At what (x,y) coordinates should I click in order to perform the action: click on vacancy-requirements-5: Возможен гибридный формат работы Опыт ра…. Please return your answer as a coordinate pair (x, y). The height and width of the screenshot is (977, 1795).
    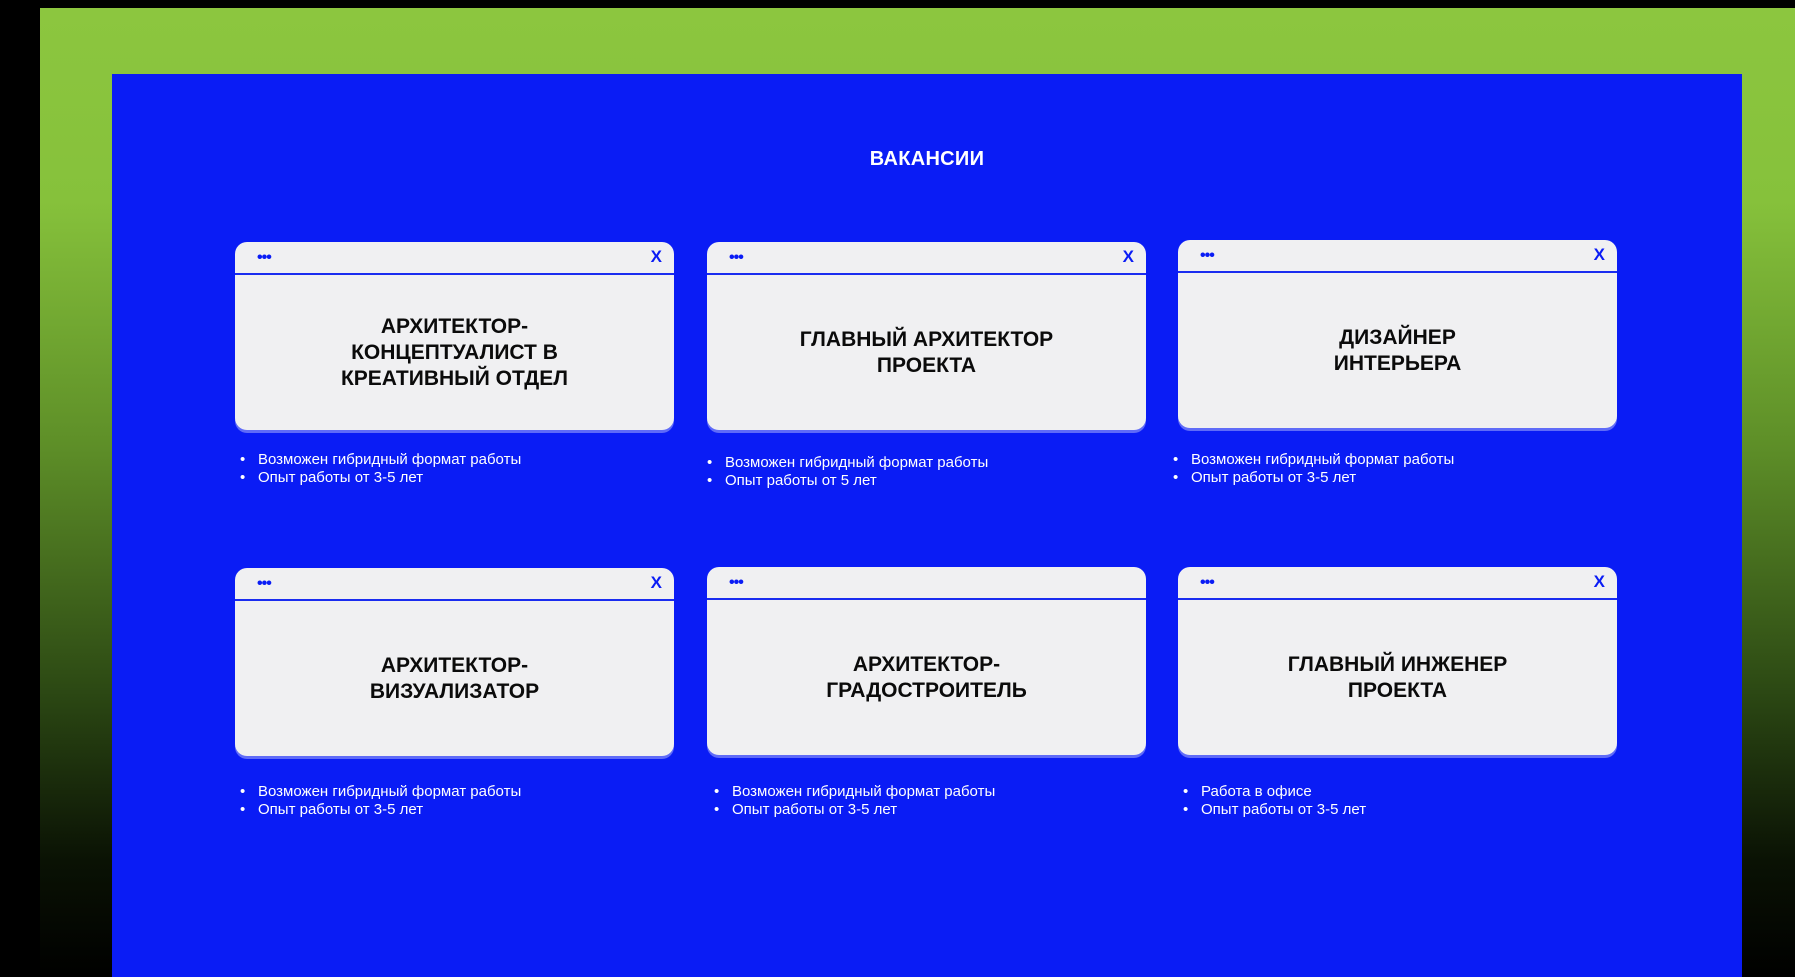
    Looking at the image, I should click on (853, 801).